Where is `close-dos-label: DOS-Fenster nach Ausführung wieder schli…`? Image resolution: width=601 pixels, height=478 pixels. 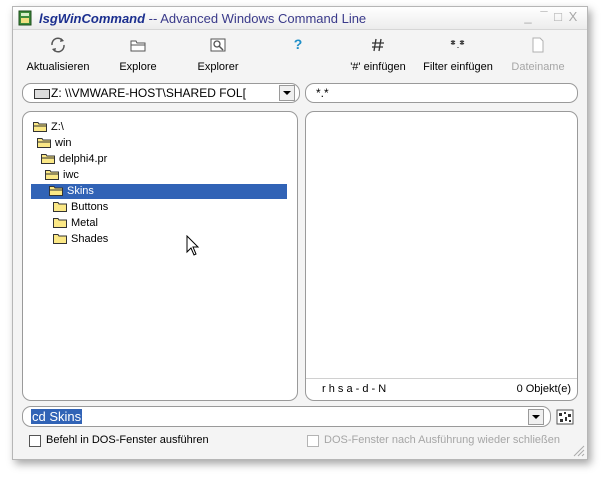 close-dos-label: DOS-Fenster nach Ausführung wieder schli… is located at coordinates (442, 440).